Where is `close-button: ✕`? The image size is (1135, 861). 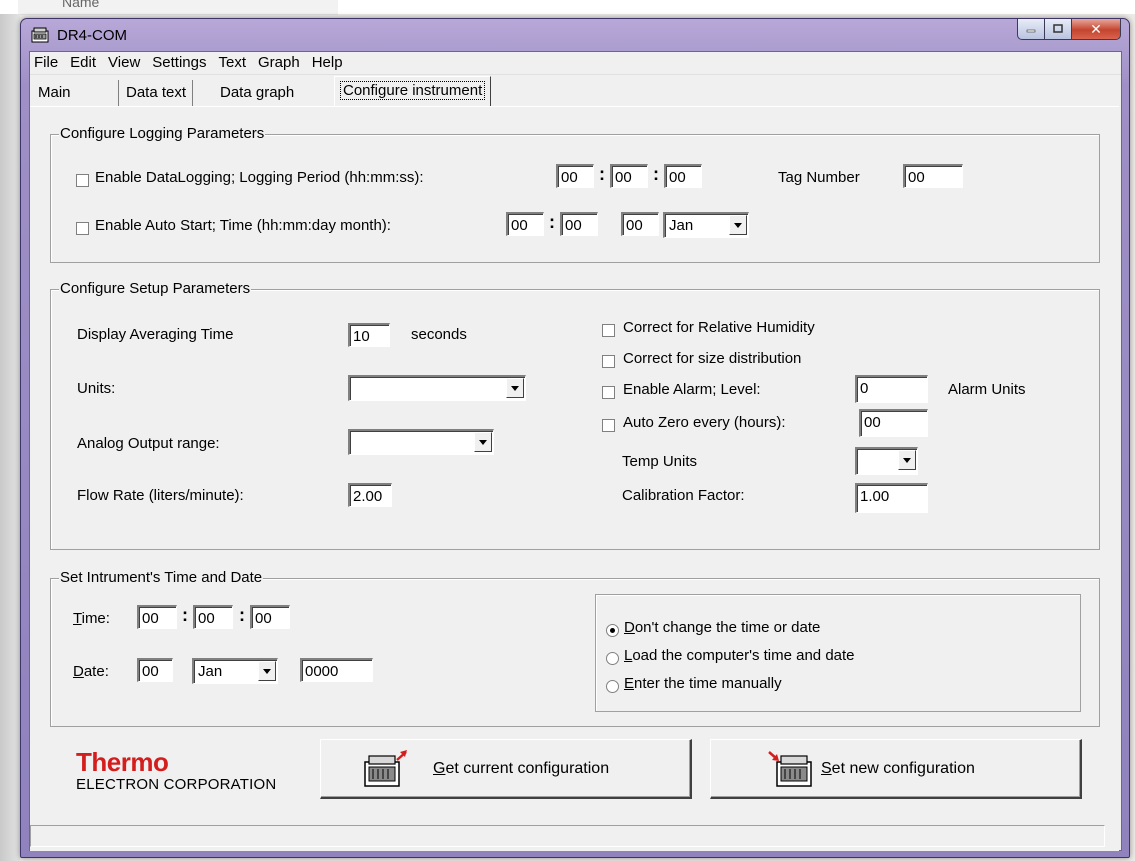 close-button: ✕ is located at coordinates (1096, 29).